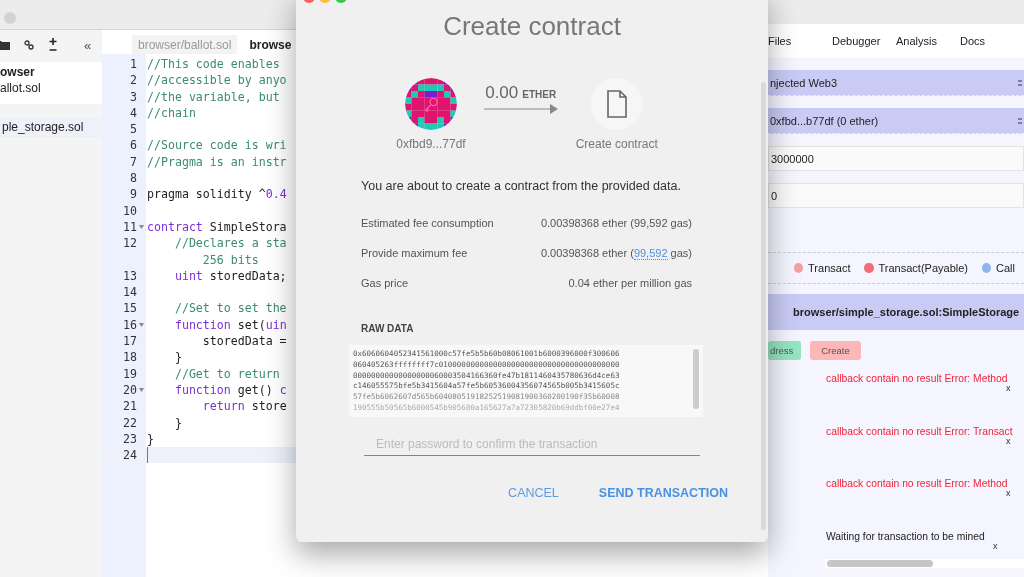 Image resolution: width=1024 pixels, height=577 pixels. What do you see at coordinates (230, 325) in the screenshot?
I see `code-line: function set(uin` at bounding box center [230, 325].